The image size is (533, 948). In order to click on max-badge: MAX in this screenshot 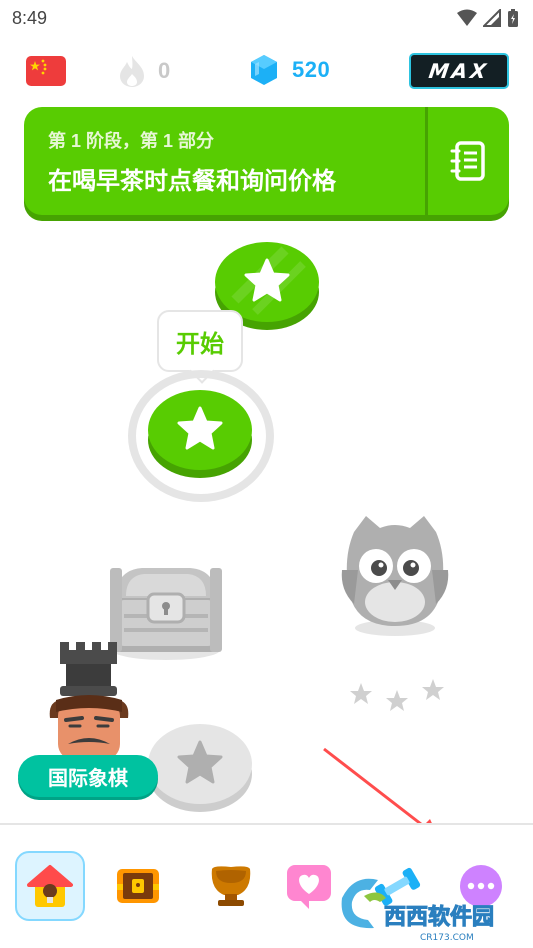, I will do `click(459, 71)`.